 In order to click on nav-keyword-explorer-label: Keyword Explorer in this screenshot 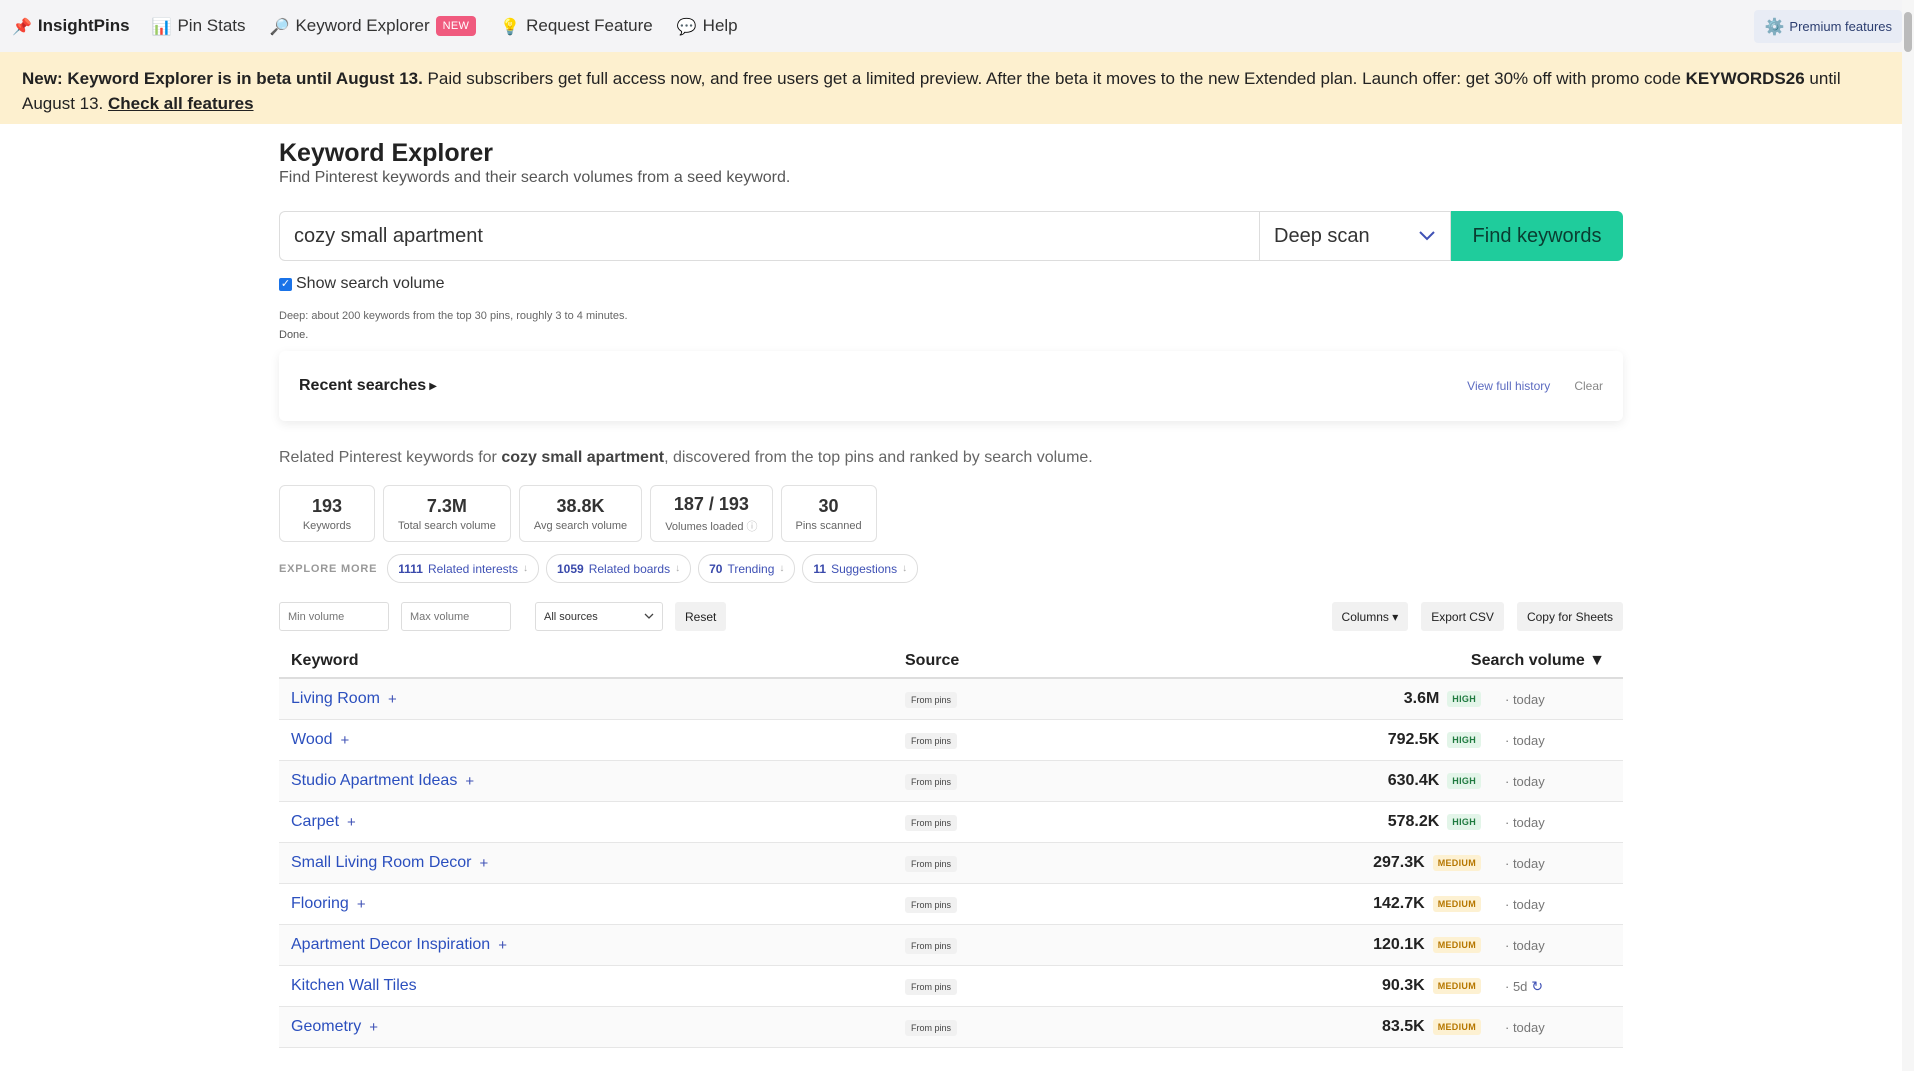, I will do `click(362, 25)`.